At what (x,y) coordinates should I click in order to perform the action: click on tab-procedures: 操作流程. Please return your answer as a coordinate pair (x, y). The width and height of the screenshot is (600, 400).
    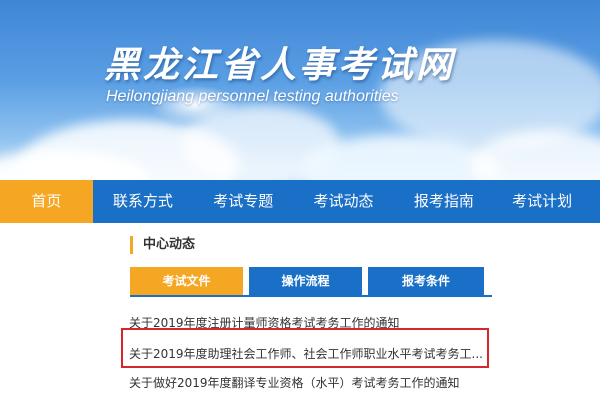
    Looking at the image, I should click on (305, 281).